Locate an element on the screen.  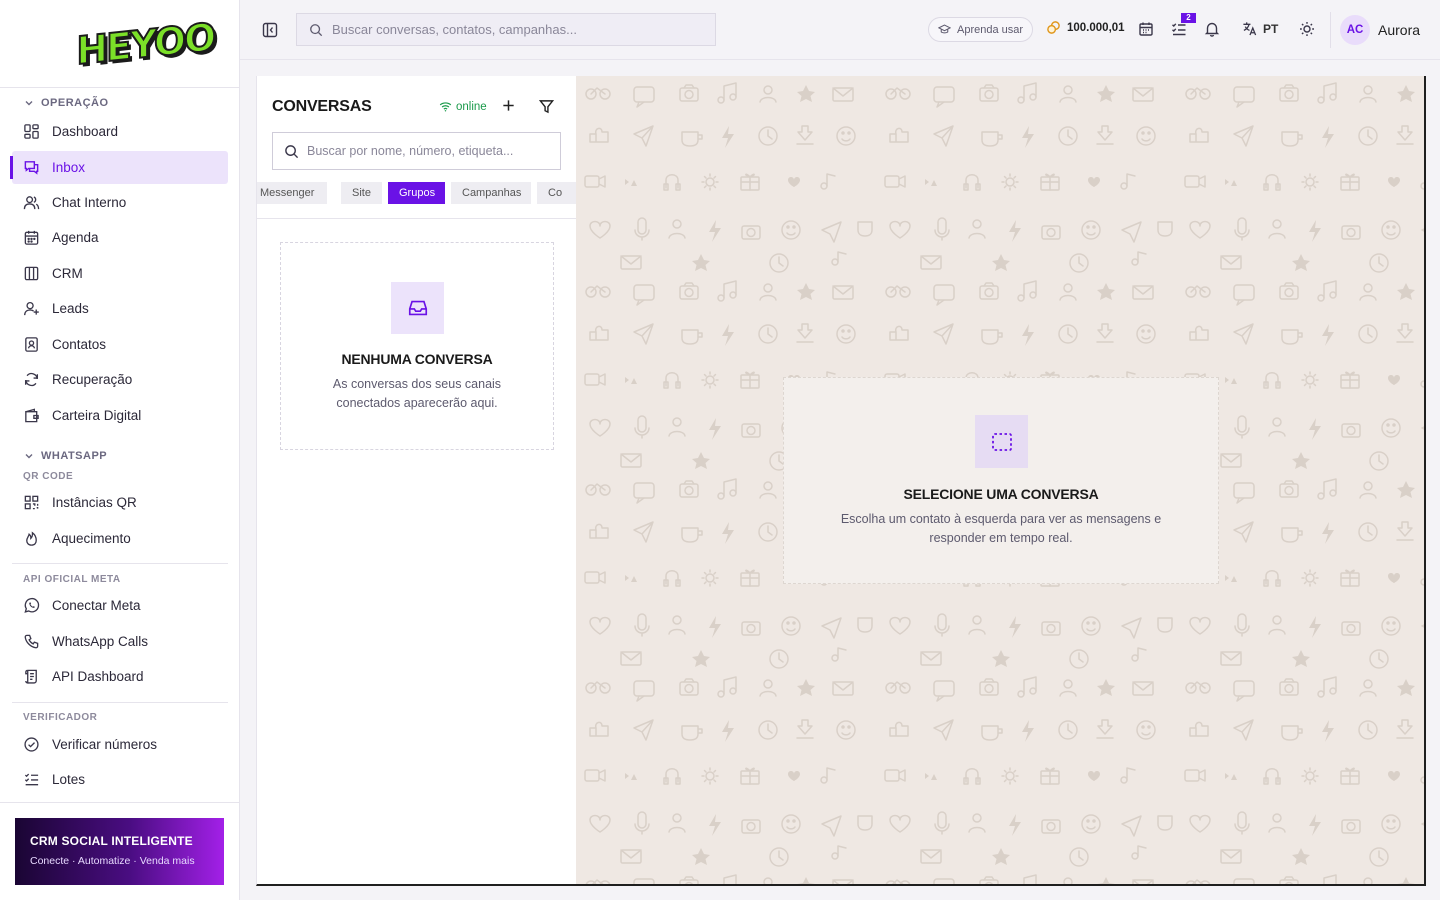
sidebar-item-label: Agenda is located at coordinates (75, 238).